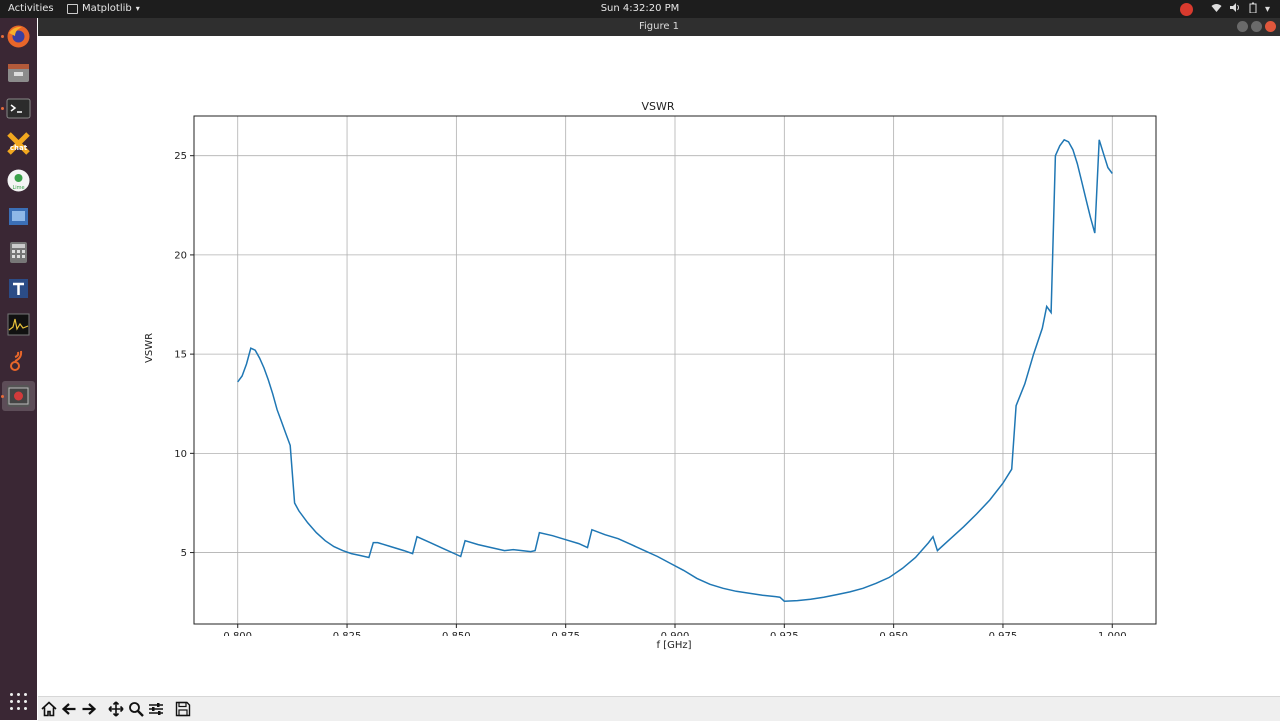  What do you see at coordinates (180, 156) in the screenshot?
I see `y-tick-label: 25` at bounding box center [180, 156].